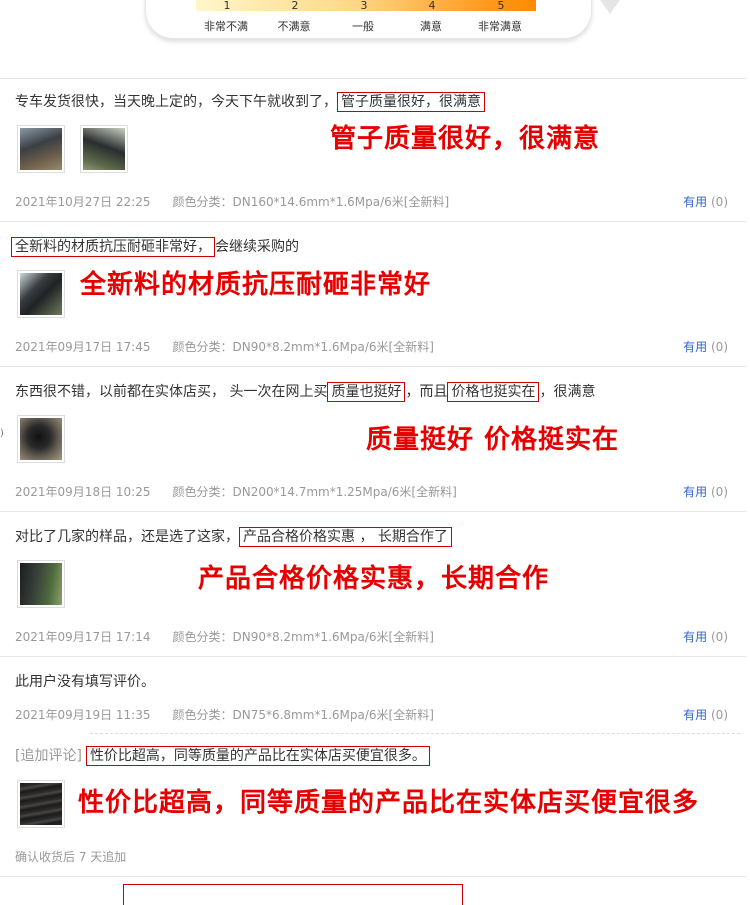 Image resolution: width=750 pixels, height=905 pixels. Describe the element at coordinates (363, 26) in the screenshot. I see `rating-label: 一般` at that location.